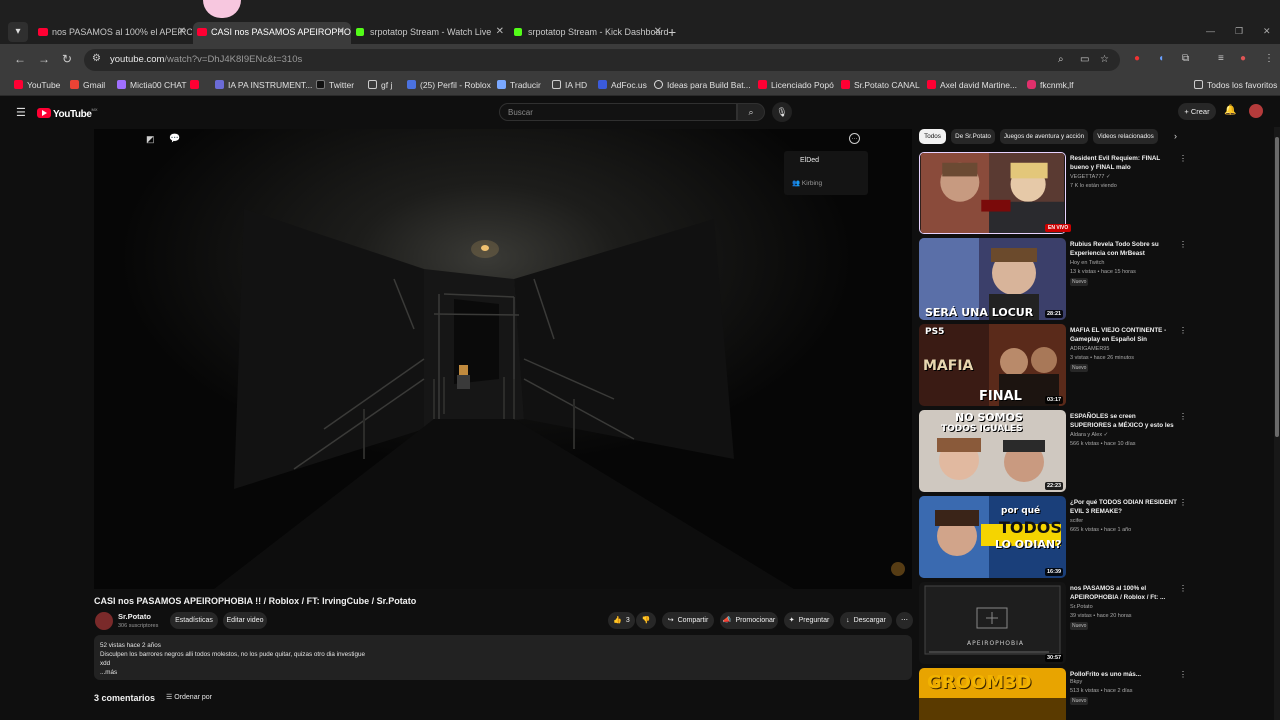 Image resolution: width=1280 pixels, height=720 pixels. I want to click on channel-name: Aldara y Alex ✓, so click(1089, 435).